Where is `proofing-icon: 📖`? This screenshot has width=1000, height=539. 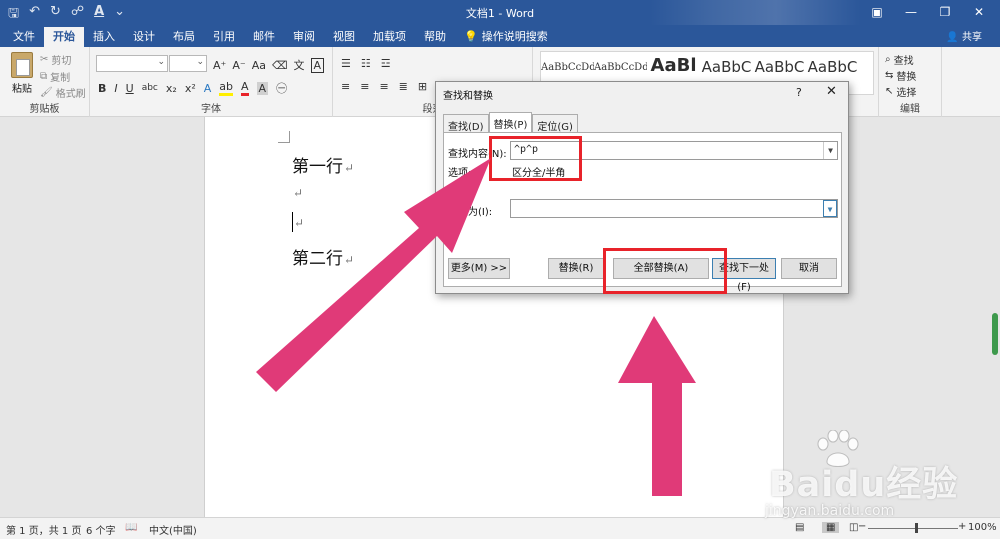
proofing-icon: 📖 is located at coordinates (131, 527).